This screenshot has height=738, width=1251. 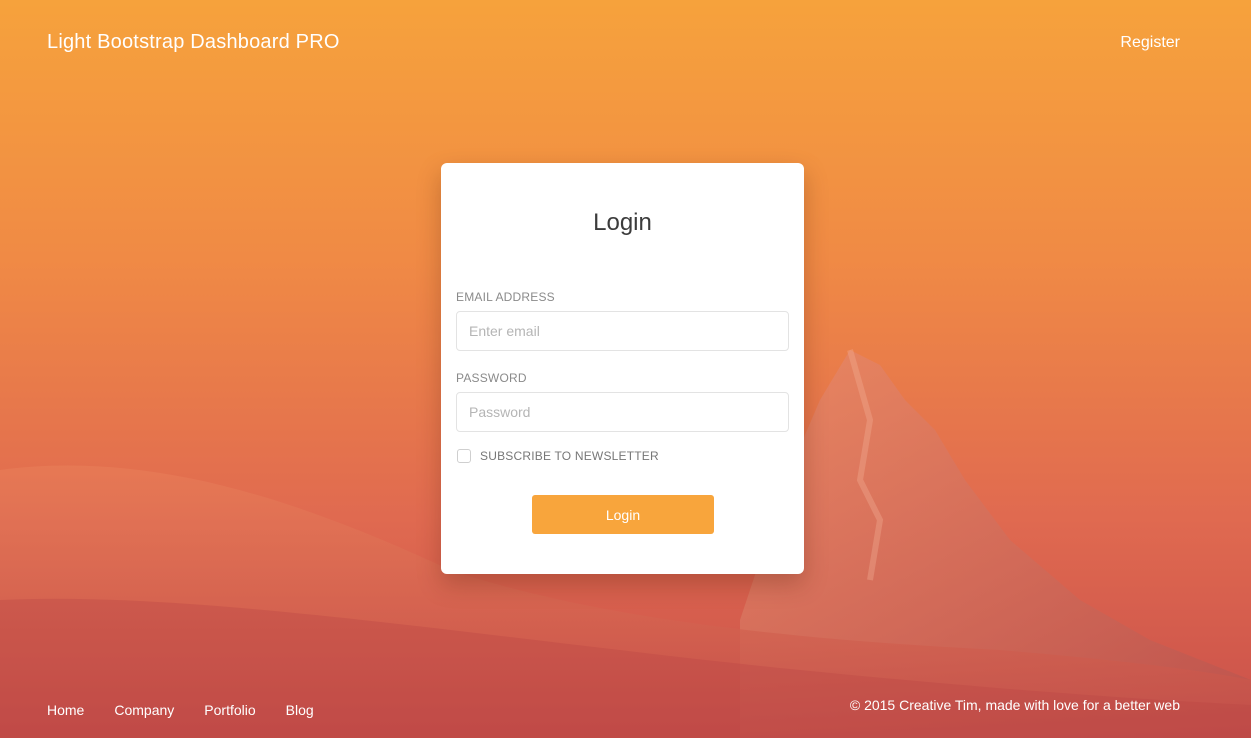 What do you see at coordinates (622, 331) in the screenshot?
I see `email-field` at bounding box center [622, 331].